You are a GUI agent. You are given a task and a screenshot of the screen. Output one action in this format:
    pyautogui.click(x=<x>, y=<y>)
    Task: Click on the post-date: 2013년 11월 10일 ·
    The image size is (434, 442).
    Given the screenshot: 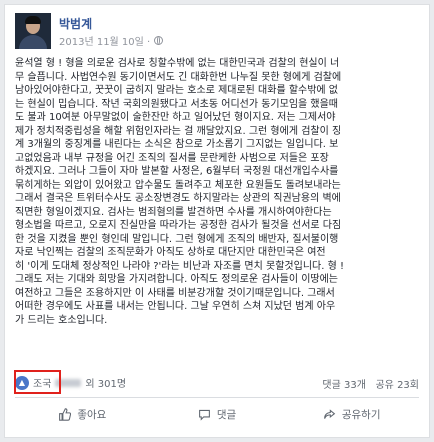 What is the action you would take?
    pyautogui.click(x=104, y=40)
    